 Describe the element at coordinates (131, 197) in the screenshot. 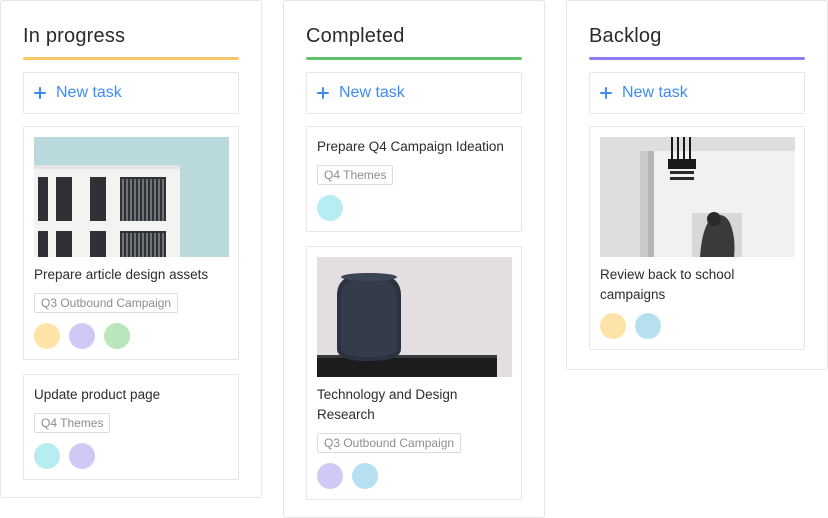

I see `building-photo` at that location.